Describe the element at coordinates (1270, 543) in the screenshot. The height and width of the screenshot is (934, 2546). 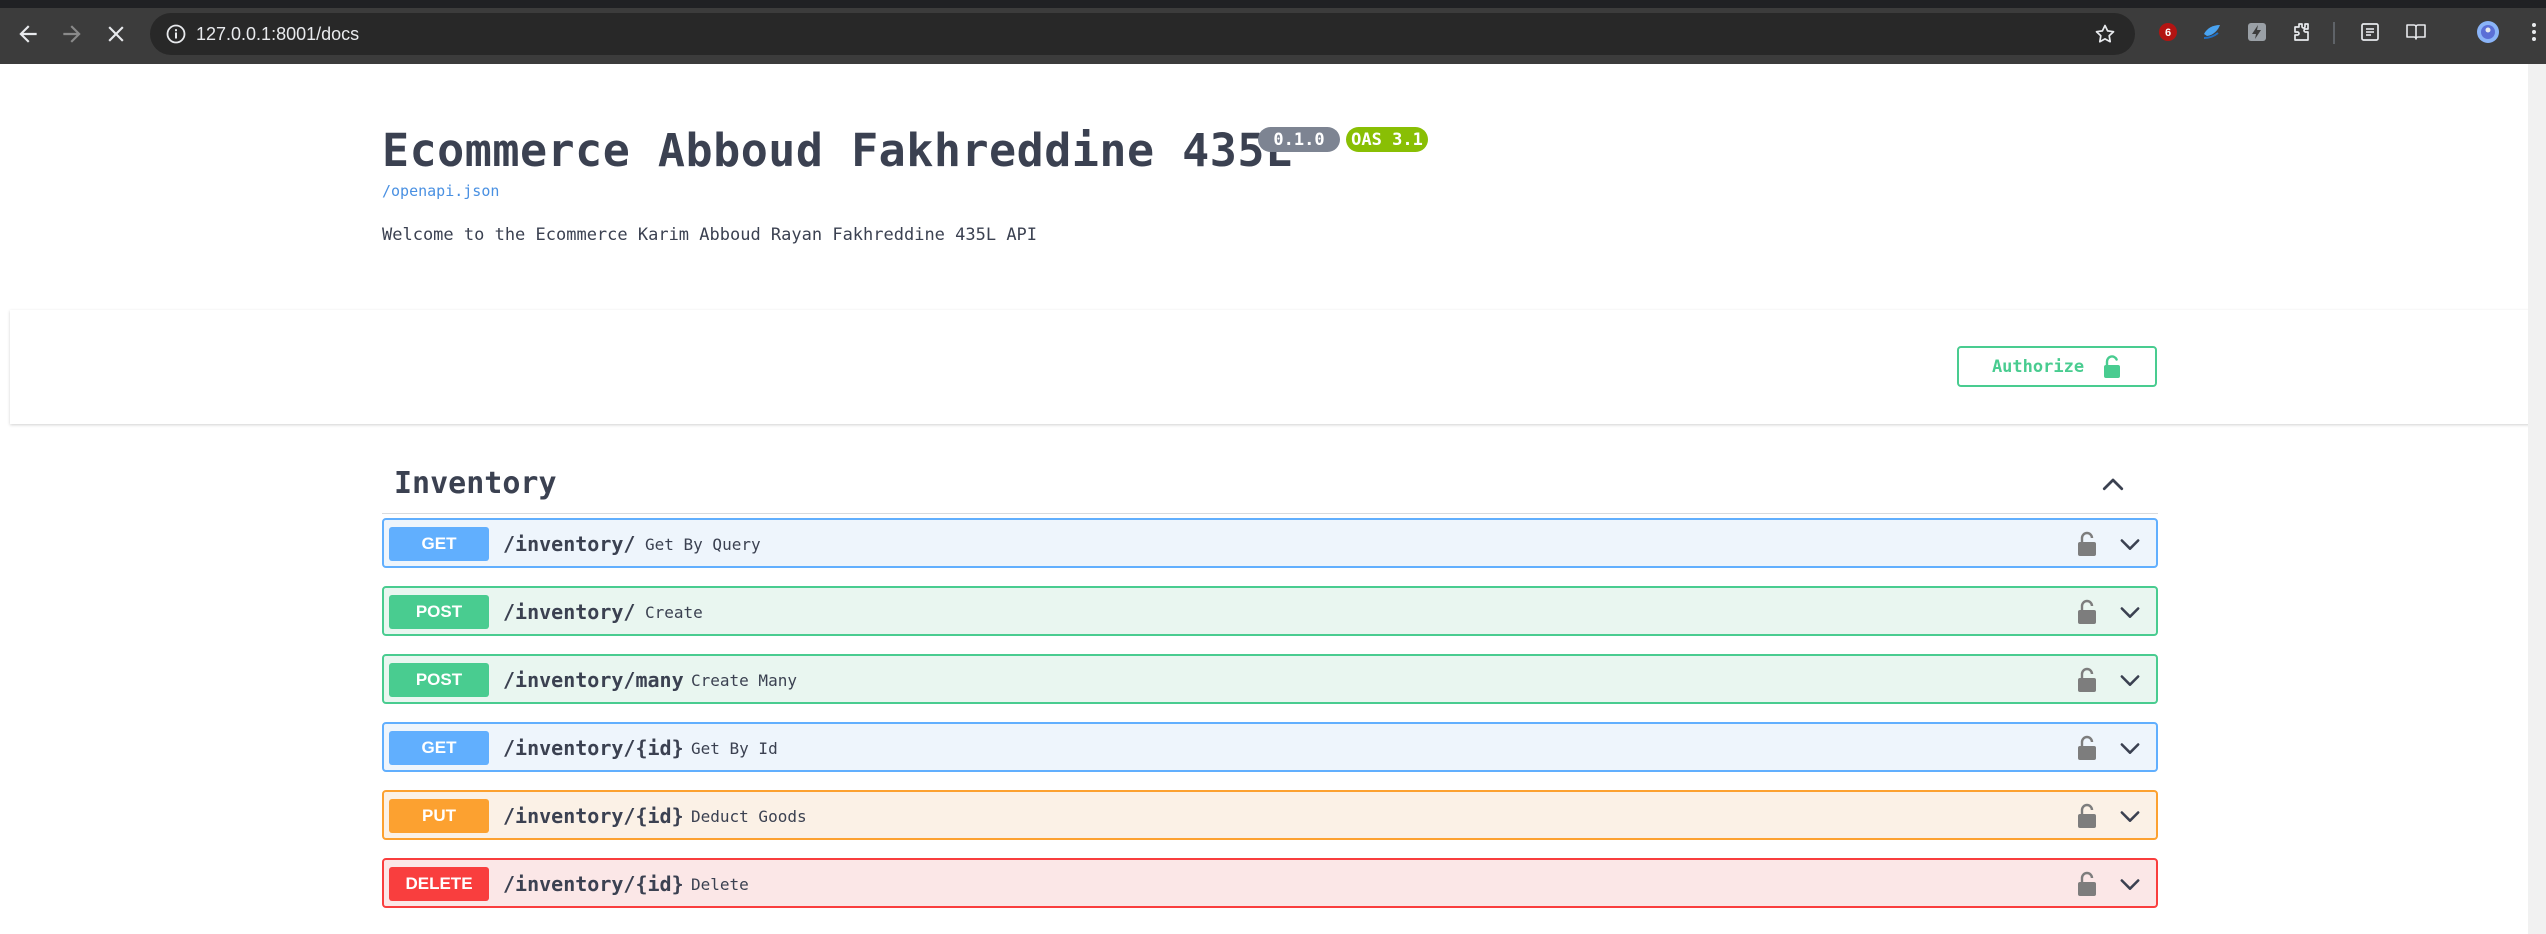
I see `operation-get-inventory: GET /inventory/ Get By Query` at that location.